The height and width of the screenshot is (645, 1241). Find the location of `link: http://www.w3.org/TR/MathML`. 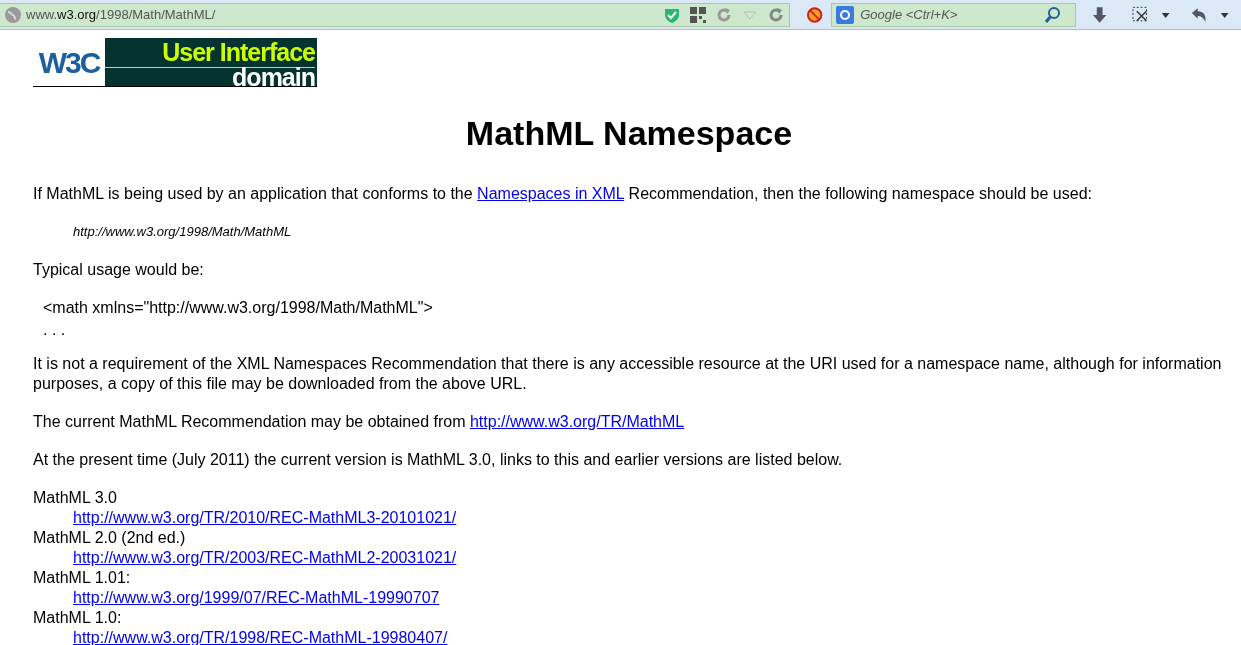

link: http://www.w3.org/TR/MathML is located at coordinates (577, 421).